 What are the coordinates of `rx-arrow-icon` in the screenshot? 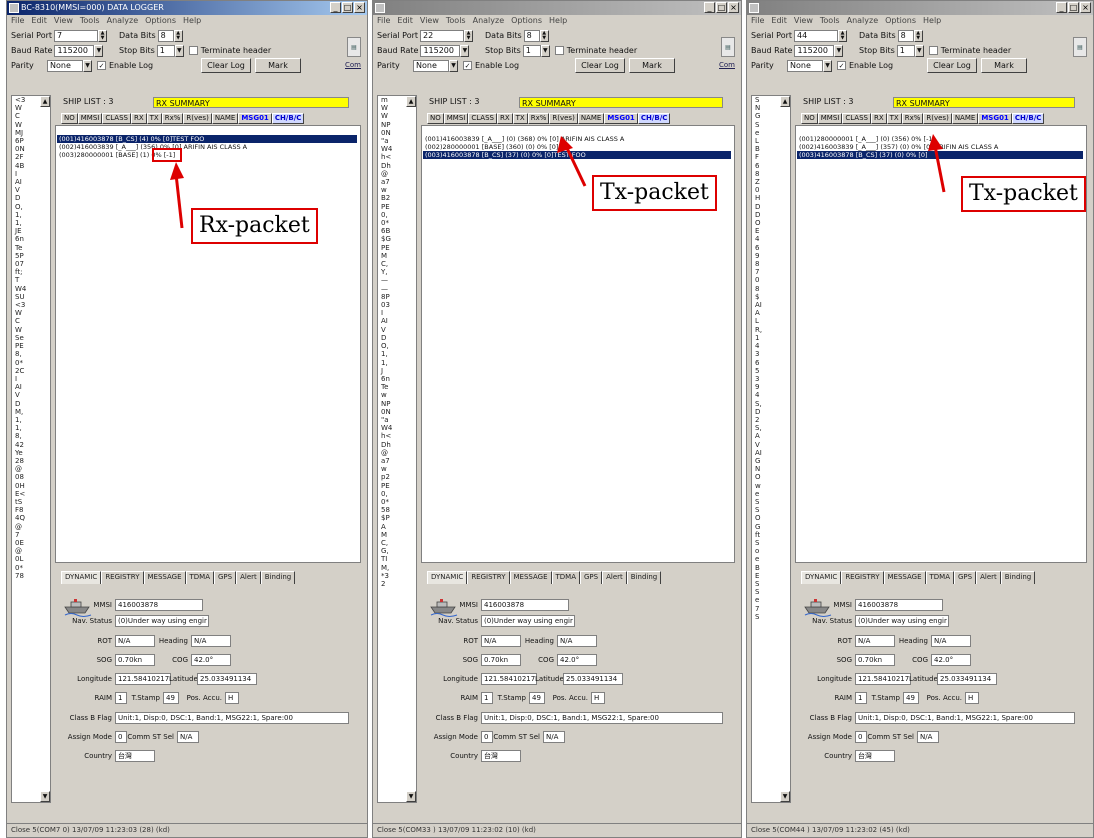 It's located at (558, 181).